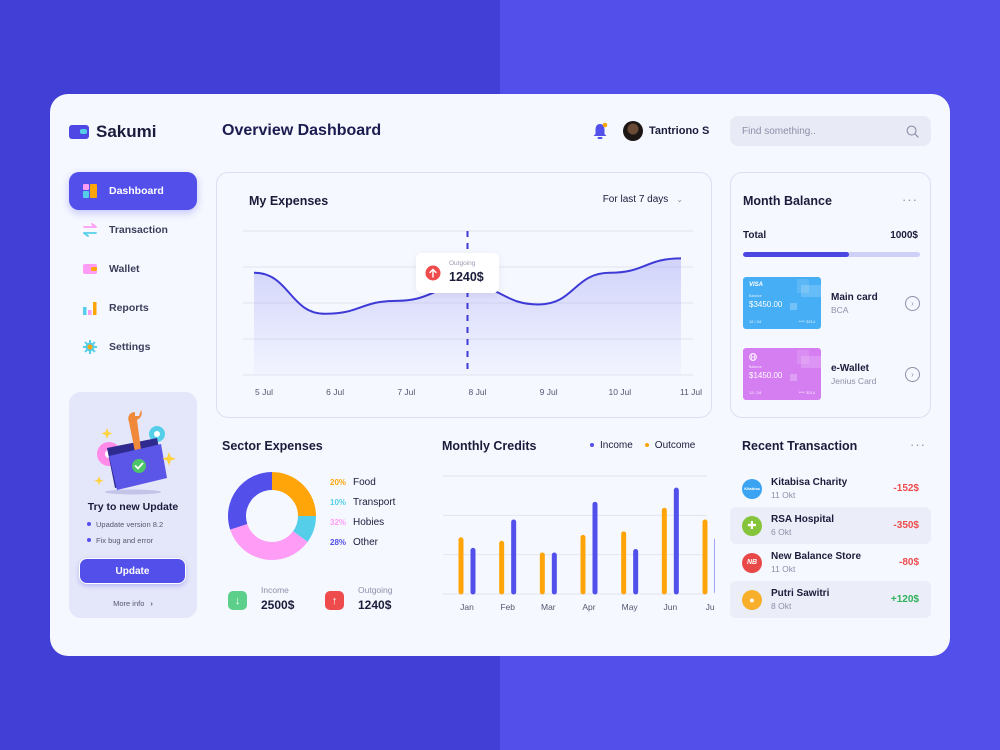 The height and width of the screenshot is (750, 1000). Describe the element at coordinates (467, 607) in the screenshot. I see `x-tick-label: Jan` at that location.